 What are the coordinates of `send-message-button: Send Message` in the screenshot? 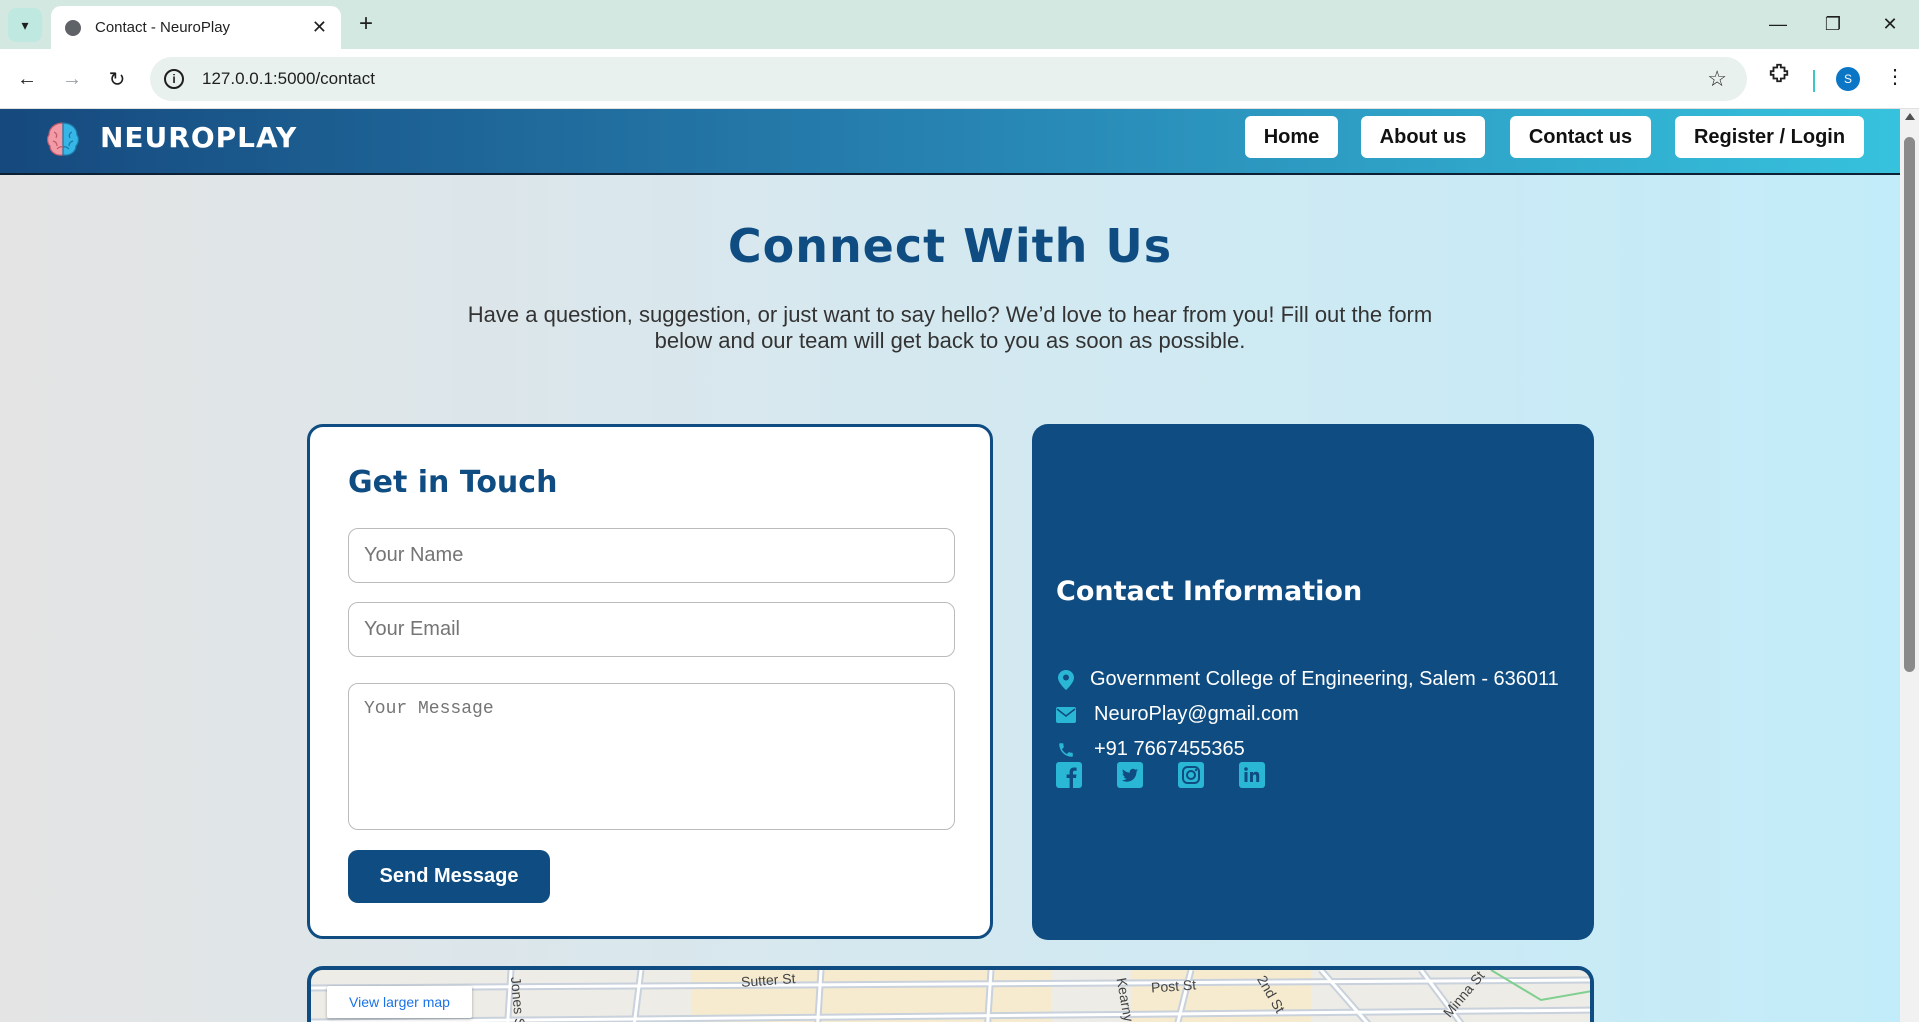 It's located at (449, 876).